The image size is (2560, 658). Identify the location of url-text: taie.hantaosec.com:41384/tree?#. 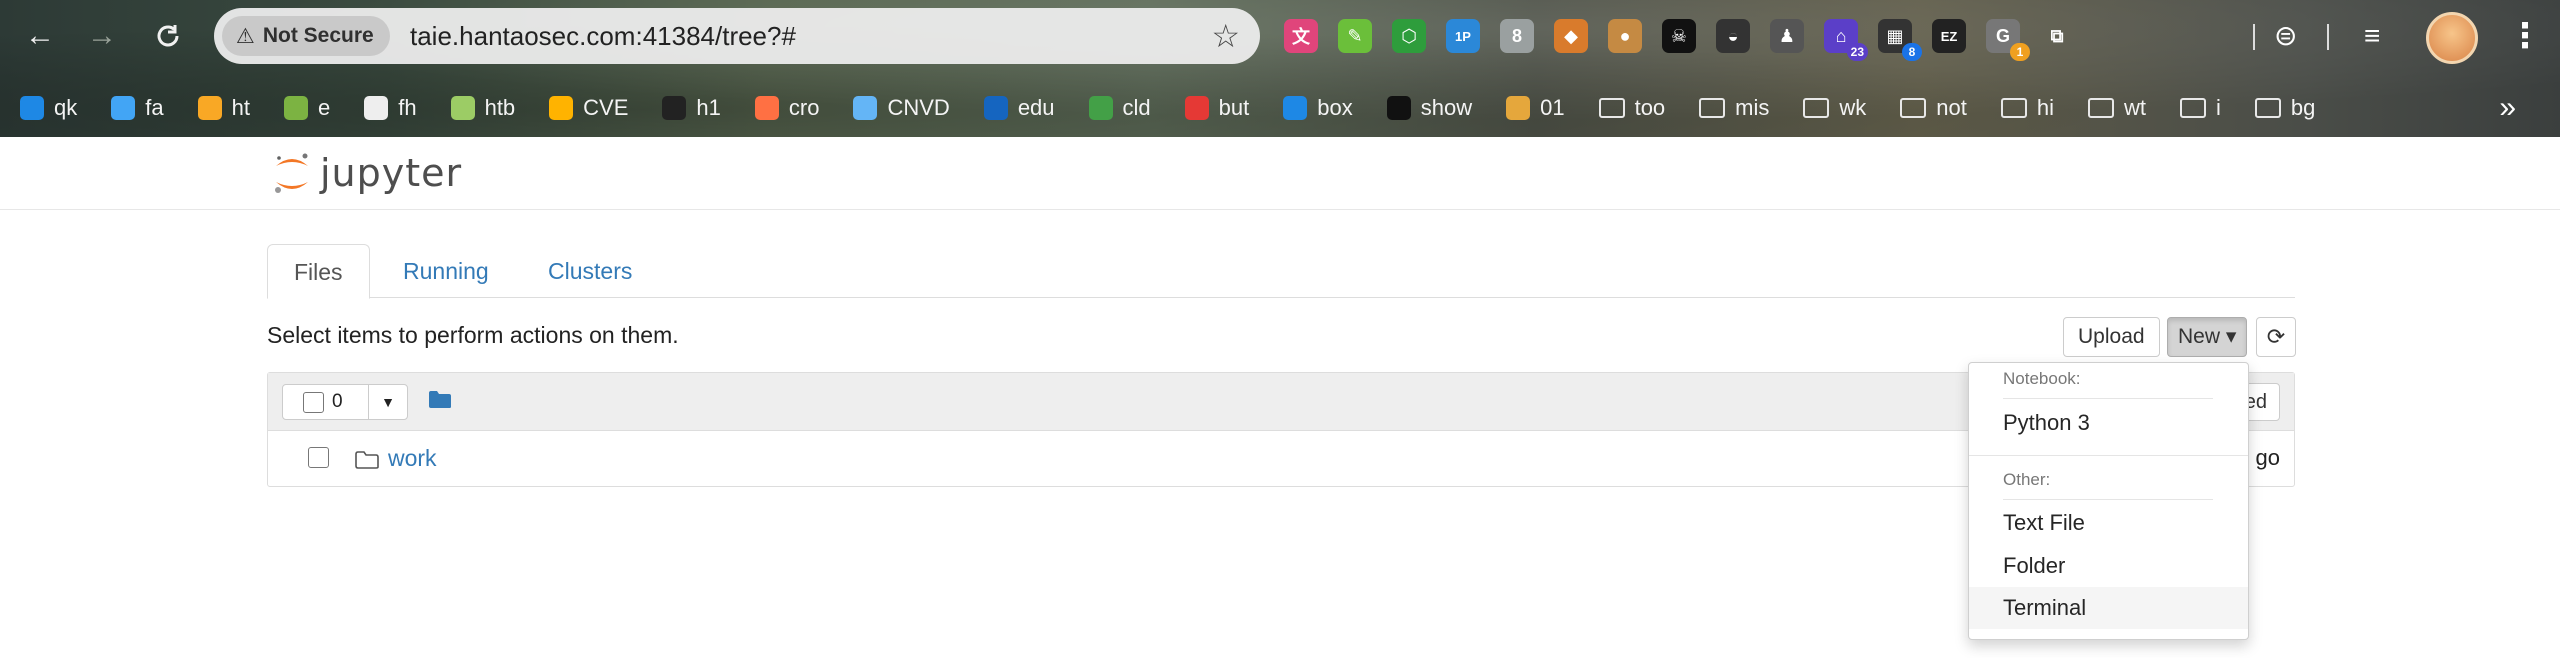
(603, 36).